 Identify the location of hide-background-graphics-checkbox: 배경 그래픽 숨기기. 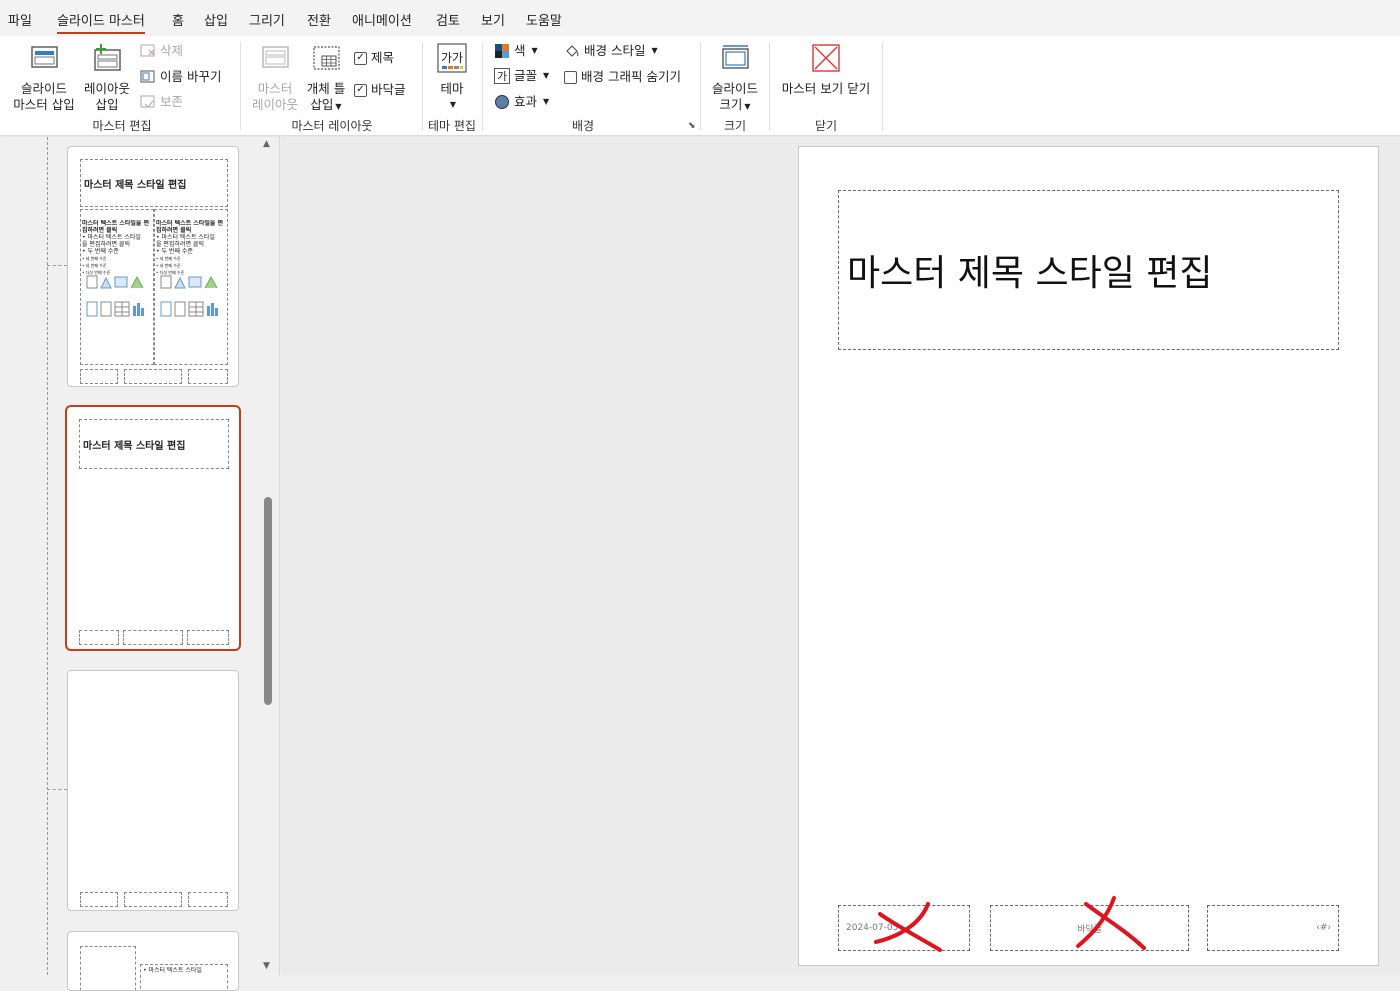
(622, 77).